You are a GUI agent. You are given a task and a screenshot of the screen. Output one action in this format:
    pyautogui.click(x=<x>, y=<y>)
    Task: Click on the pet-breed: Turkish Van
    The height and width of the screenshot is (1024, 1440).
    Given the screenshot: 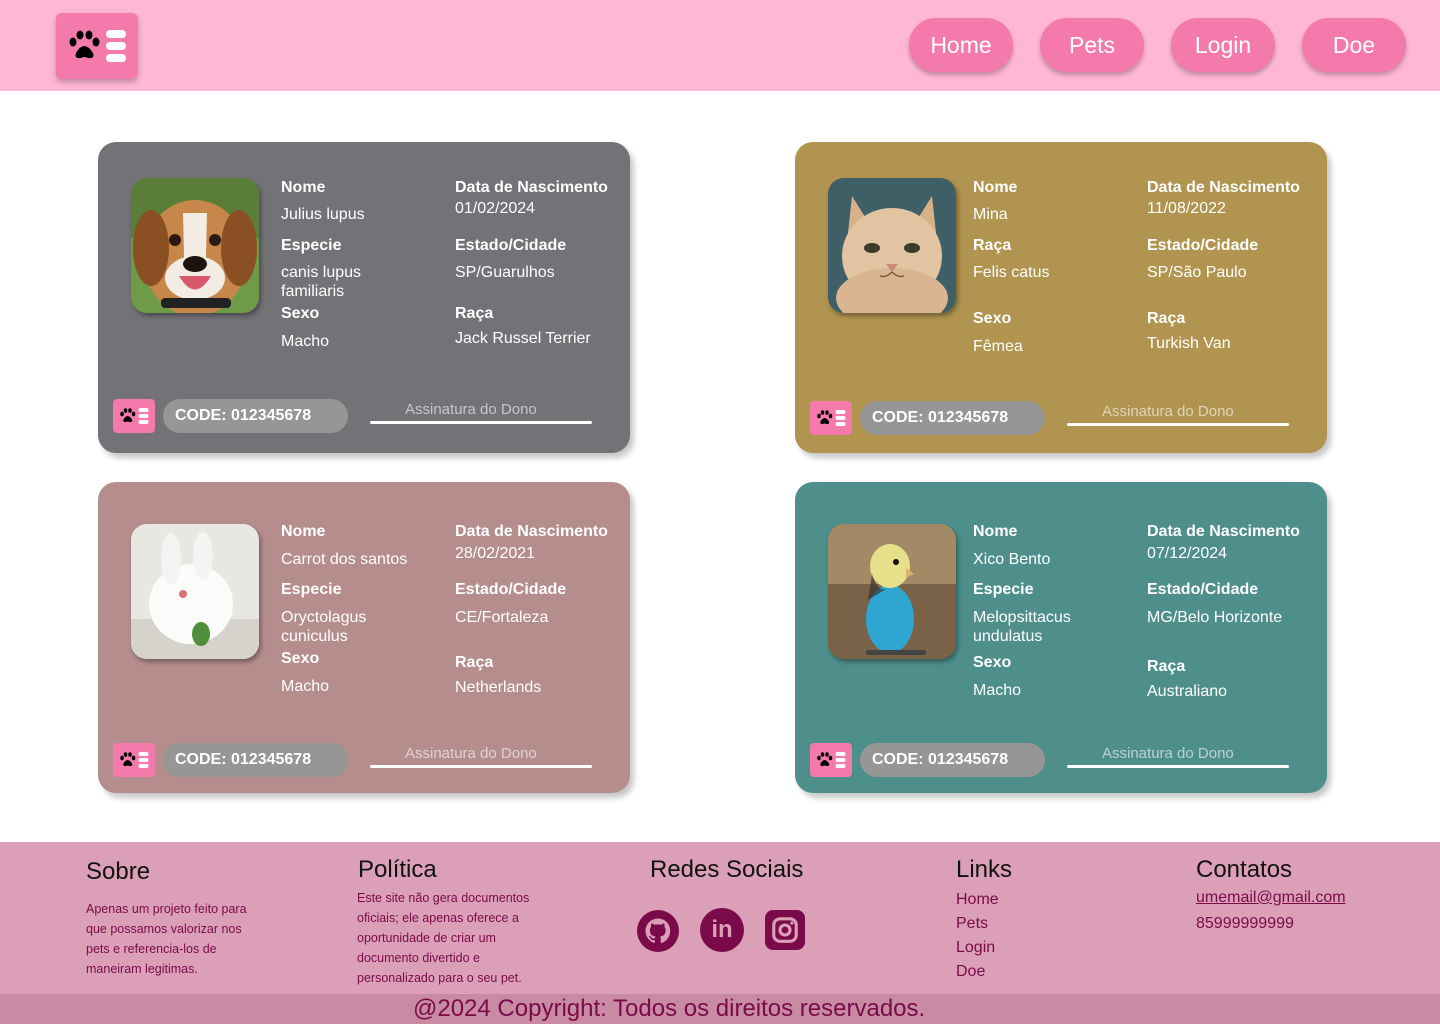 What is the action you would take?
    pyautogui.click(x=1189, y=343)
    